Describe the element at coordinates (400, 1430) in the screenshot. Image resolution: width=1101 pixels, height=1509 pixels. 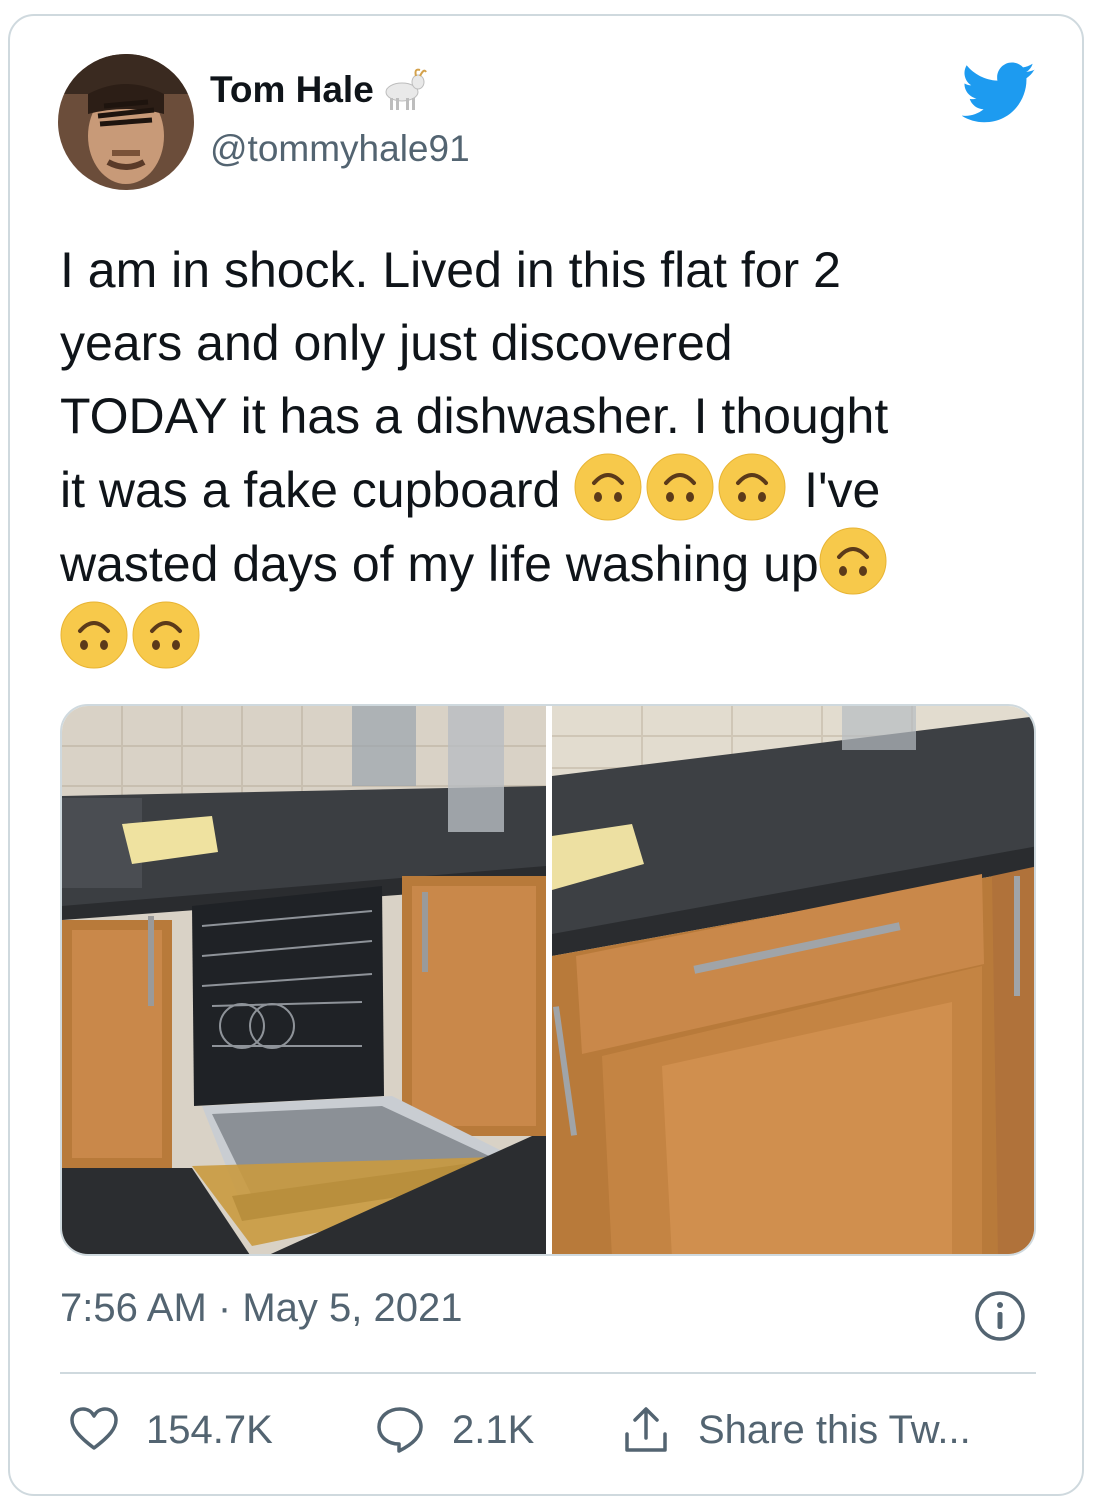
I see `reply-bubble-icon` at that location.